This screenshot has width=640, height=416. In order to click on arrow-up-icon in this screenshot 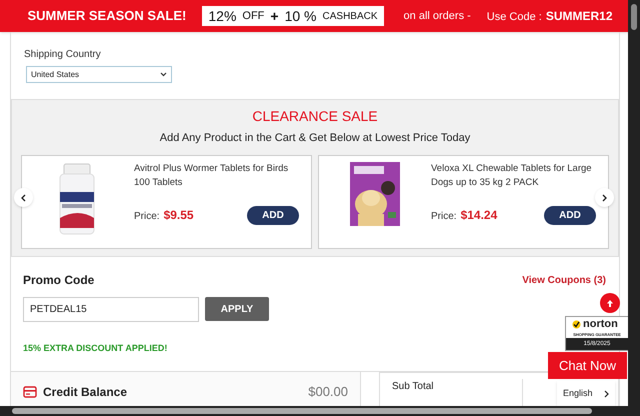, I will do `click(610, 303)`.